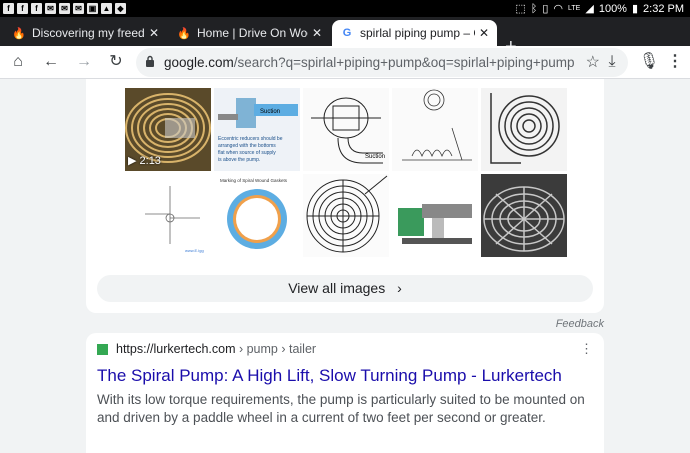 The image size is (690, 453). I want to click on view-all-label: View all images, so click(337, 288).